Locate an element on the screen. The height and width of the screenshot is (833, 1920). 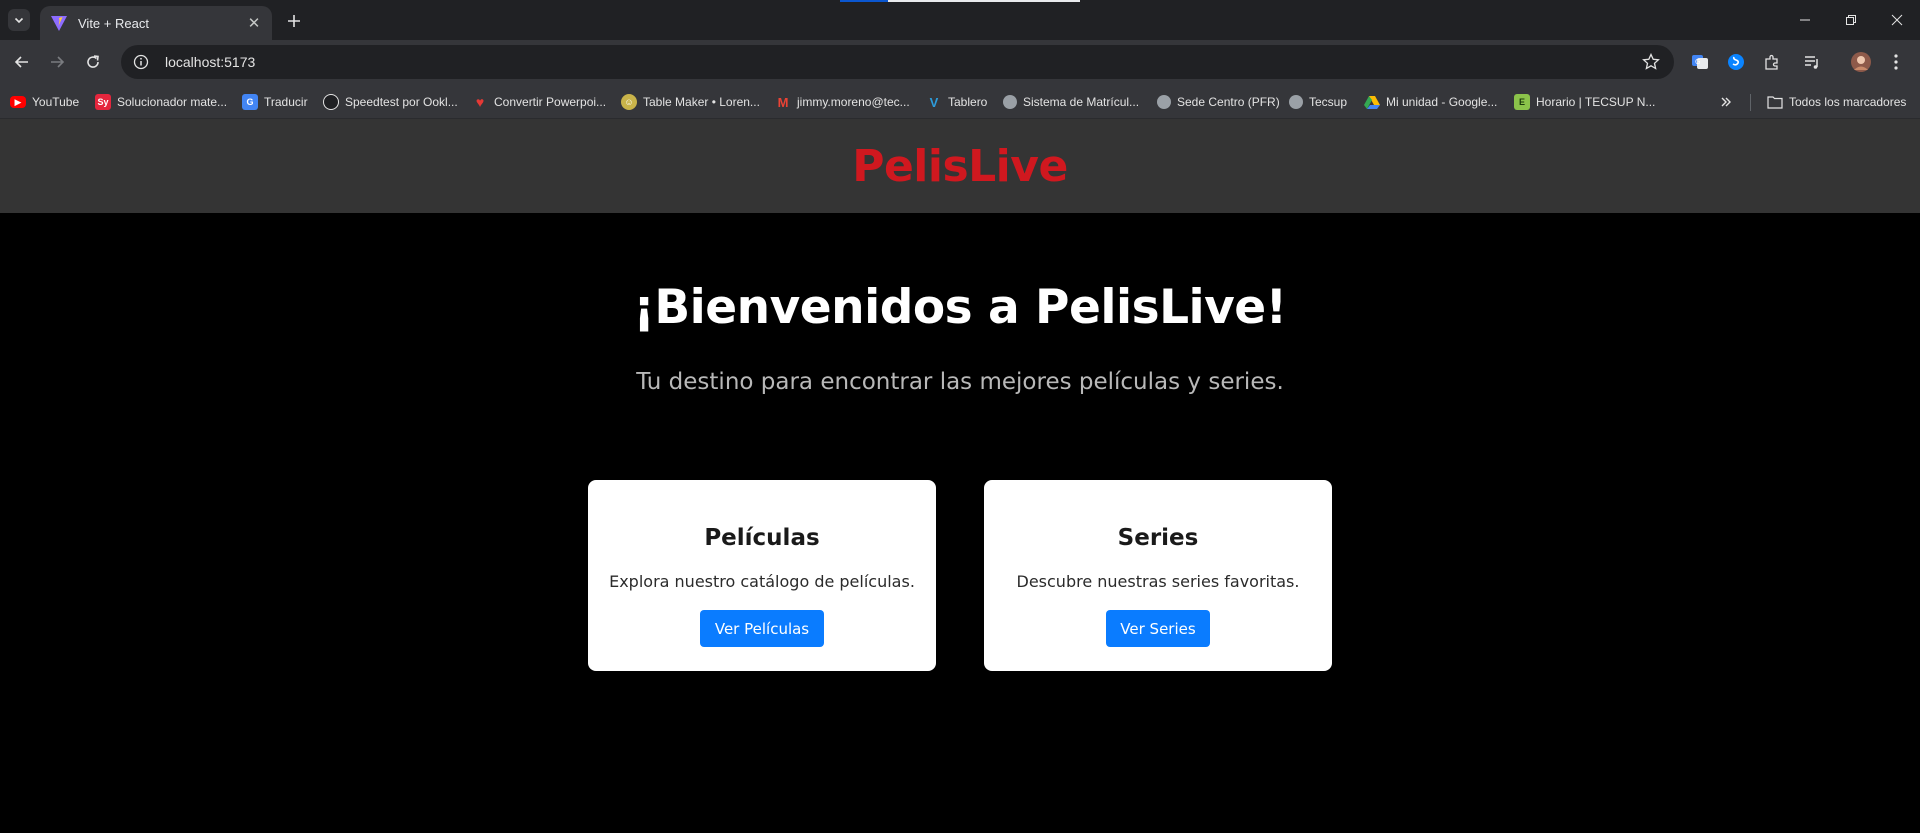
minimize-icon is located at coordinates (1805, 20).